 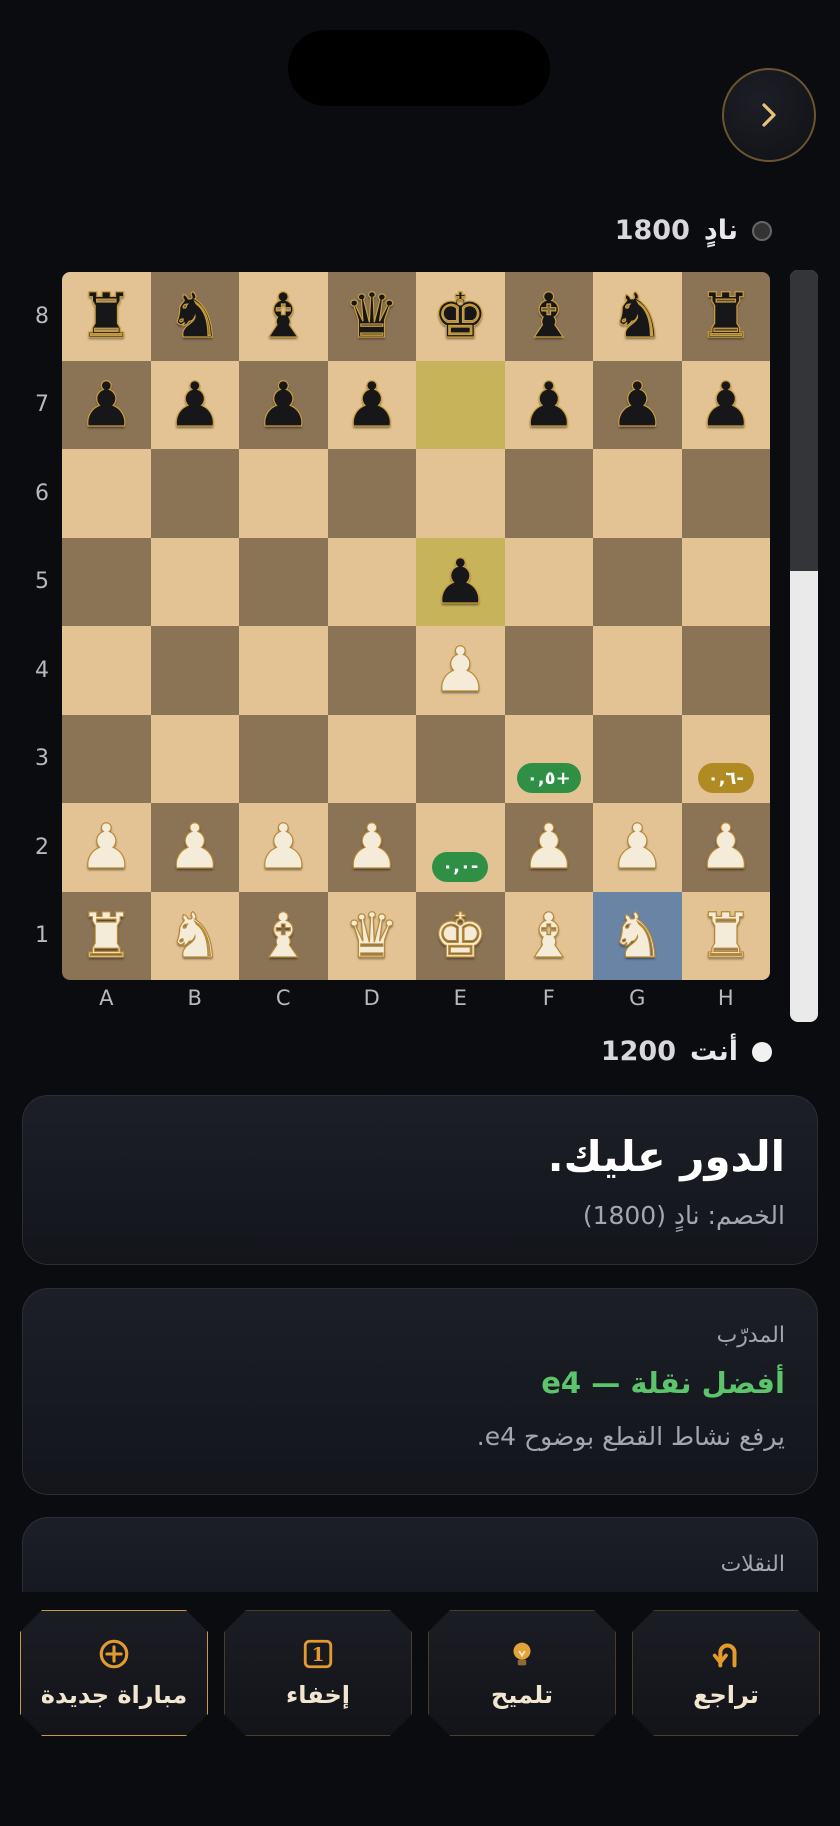 What do you see at coordinates (522, 1673) in the screenshot?
I see `hint-button: تلميح` at bounding box center [522, 1673].